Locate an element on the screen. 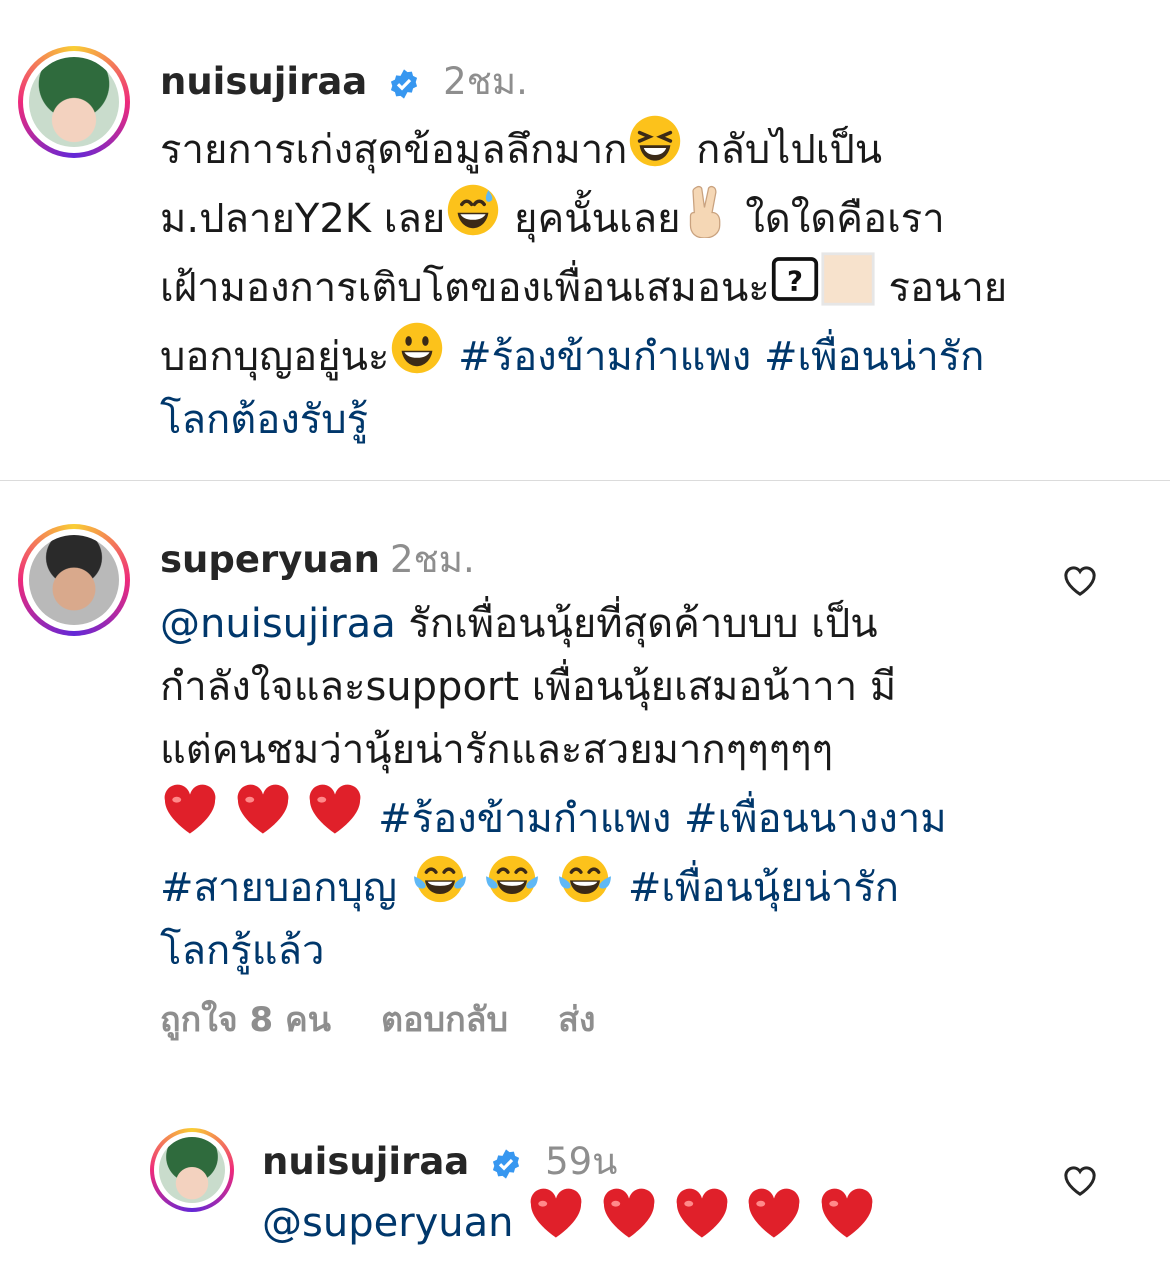 The width and height of the screenshot is (1170, 1266). text-segment: รักเพื่อนนุ้ยที่สุดค้าบบบ เป็น is located at coordinates (636, 624).